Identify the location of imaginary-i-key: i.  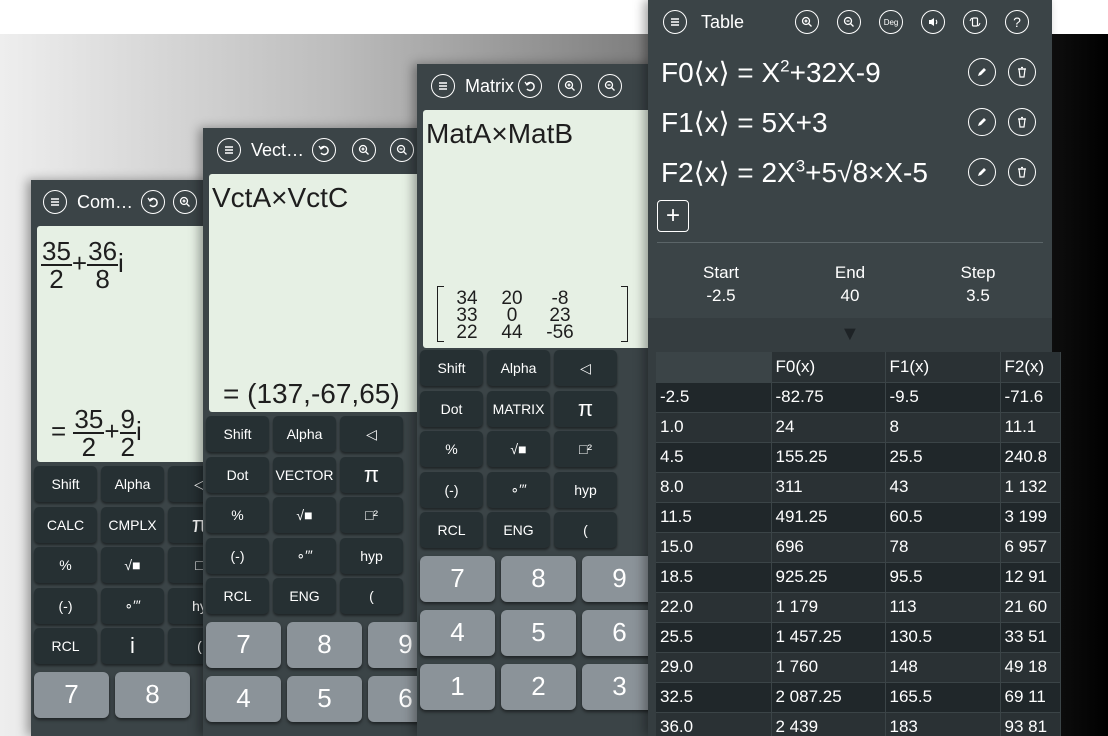
(132, 646).